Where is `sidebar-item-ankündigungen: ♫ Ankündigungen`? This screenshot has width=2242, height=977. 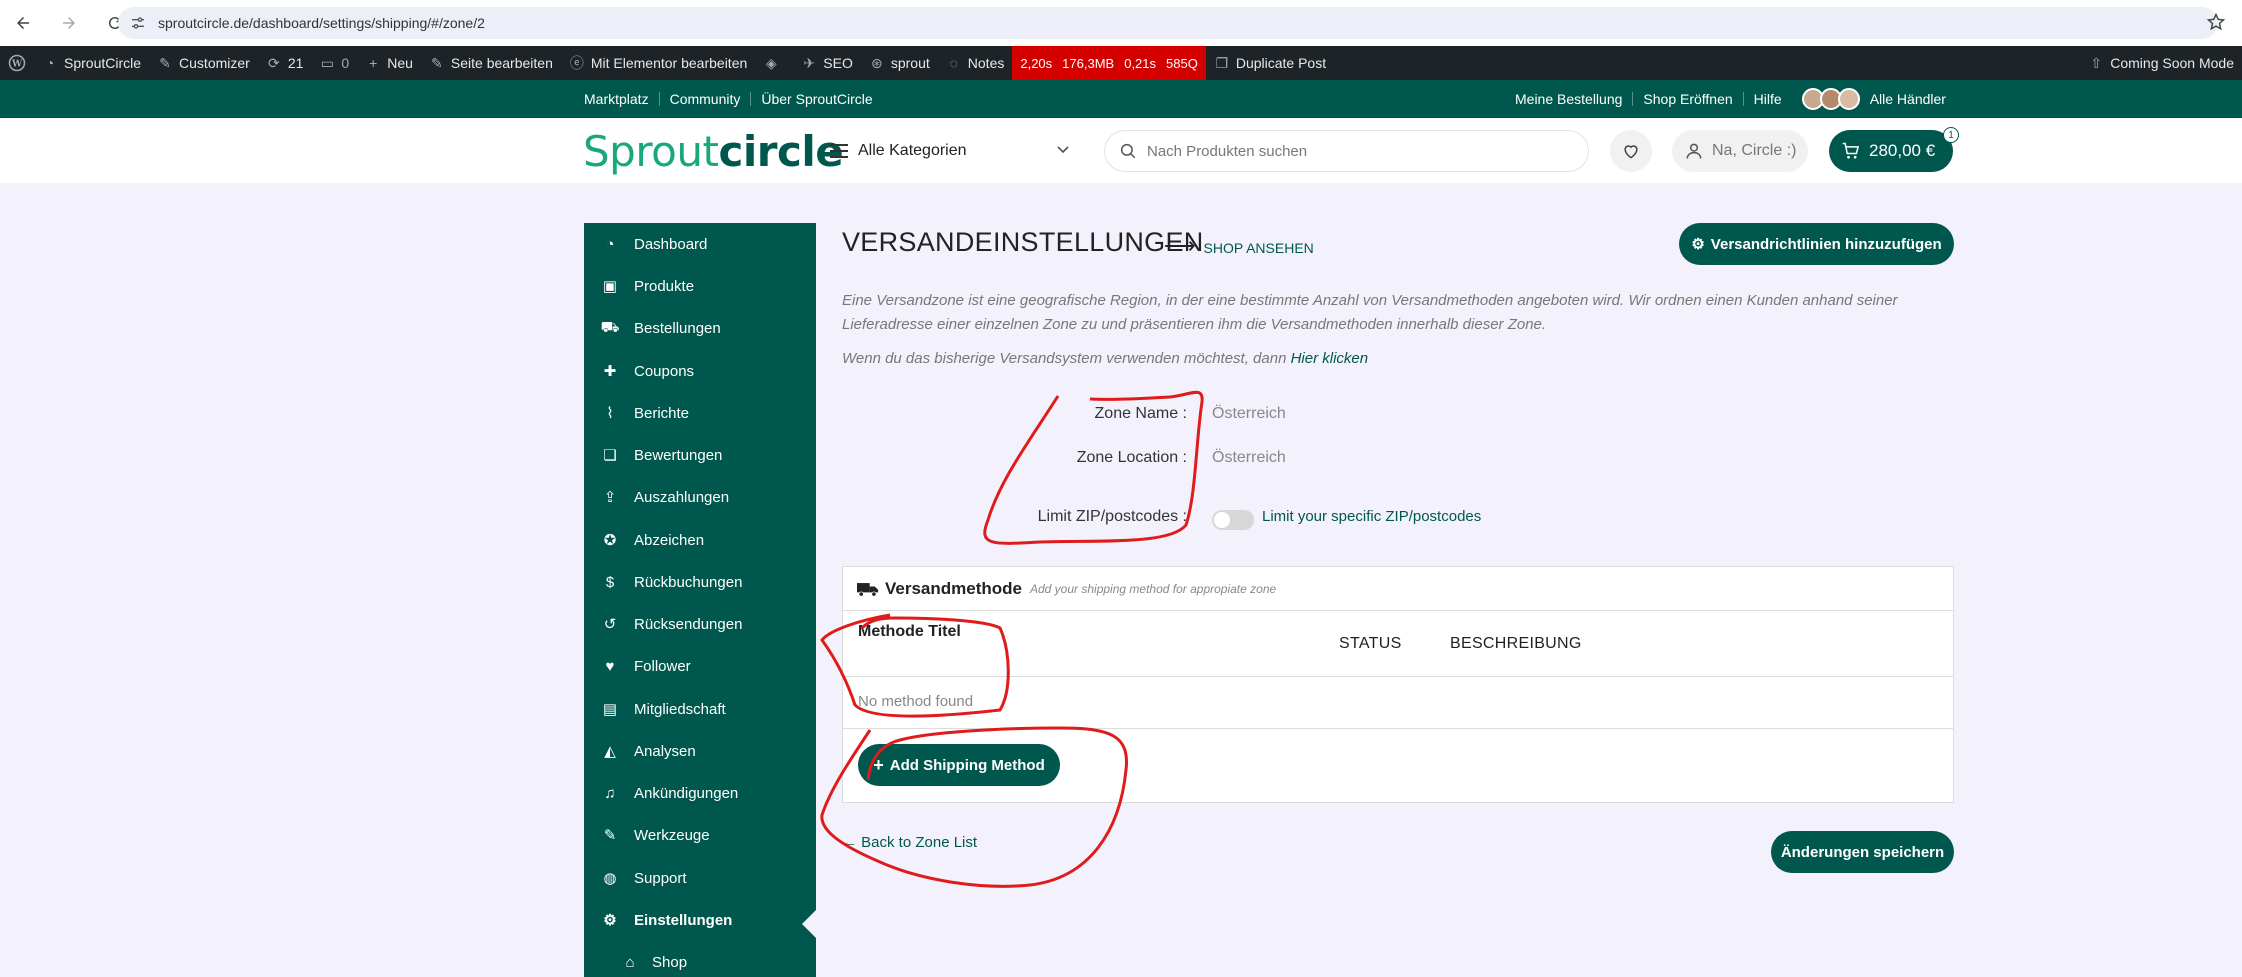
sidebar-item-ankündigungen: ♫ Ankündigungen is located at coordinates (700, 793).